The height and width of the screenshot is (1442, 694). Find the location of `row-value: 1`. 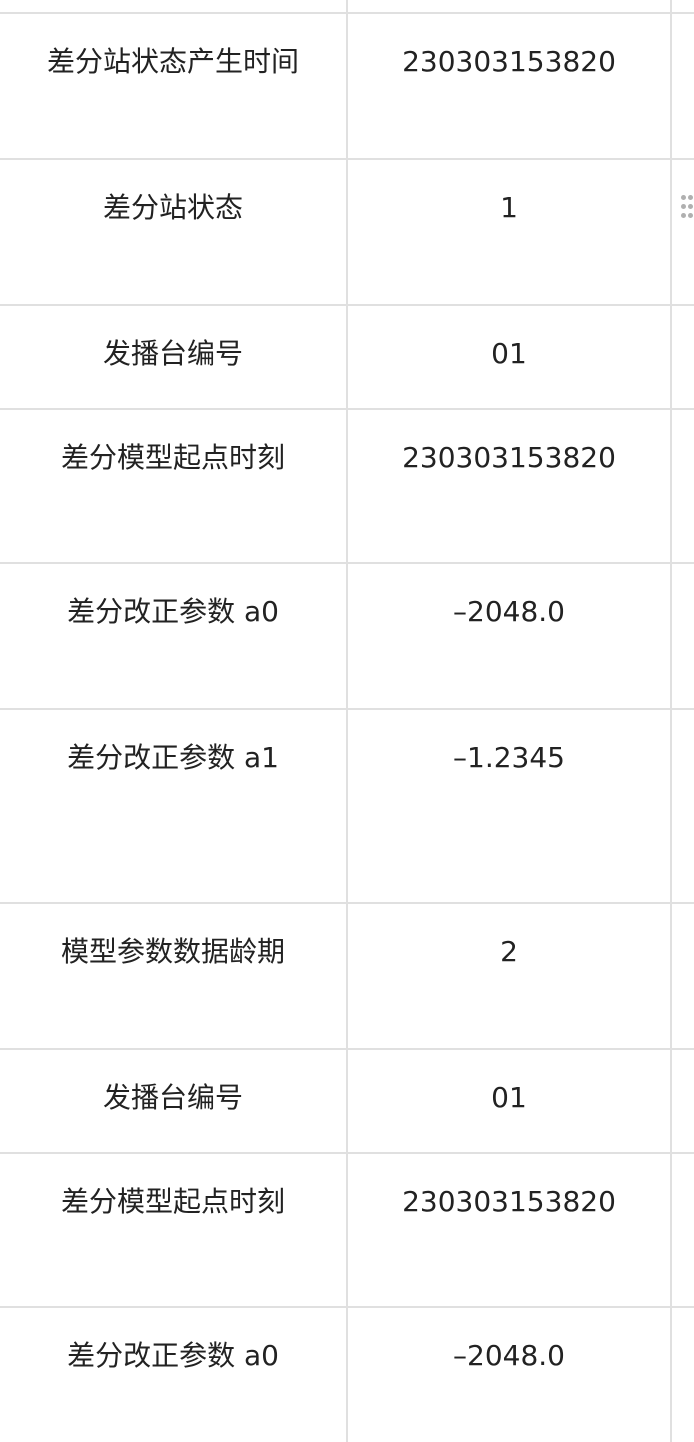

row-value: 1 is located at coordinates (509, 207).